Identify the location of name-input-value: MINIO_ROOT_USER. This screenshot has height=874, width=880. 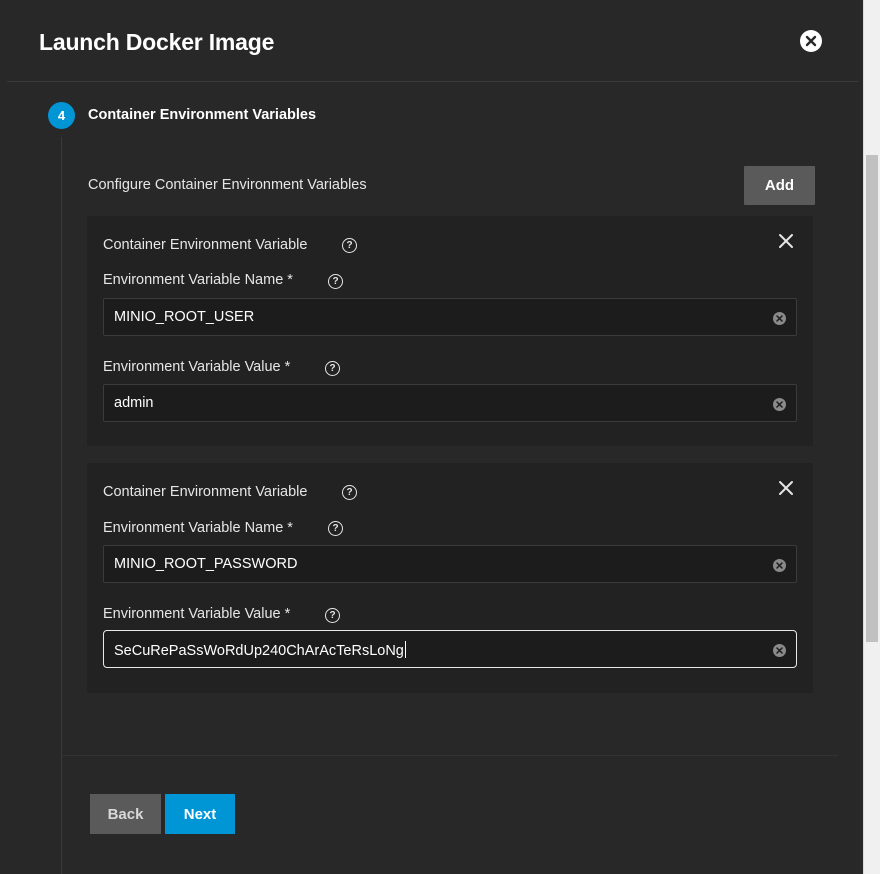
(184, 317).